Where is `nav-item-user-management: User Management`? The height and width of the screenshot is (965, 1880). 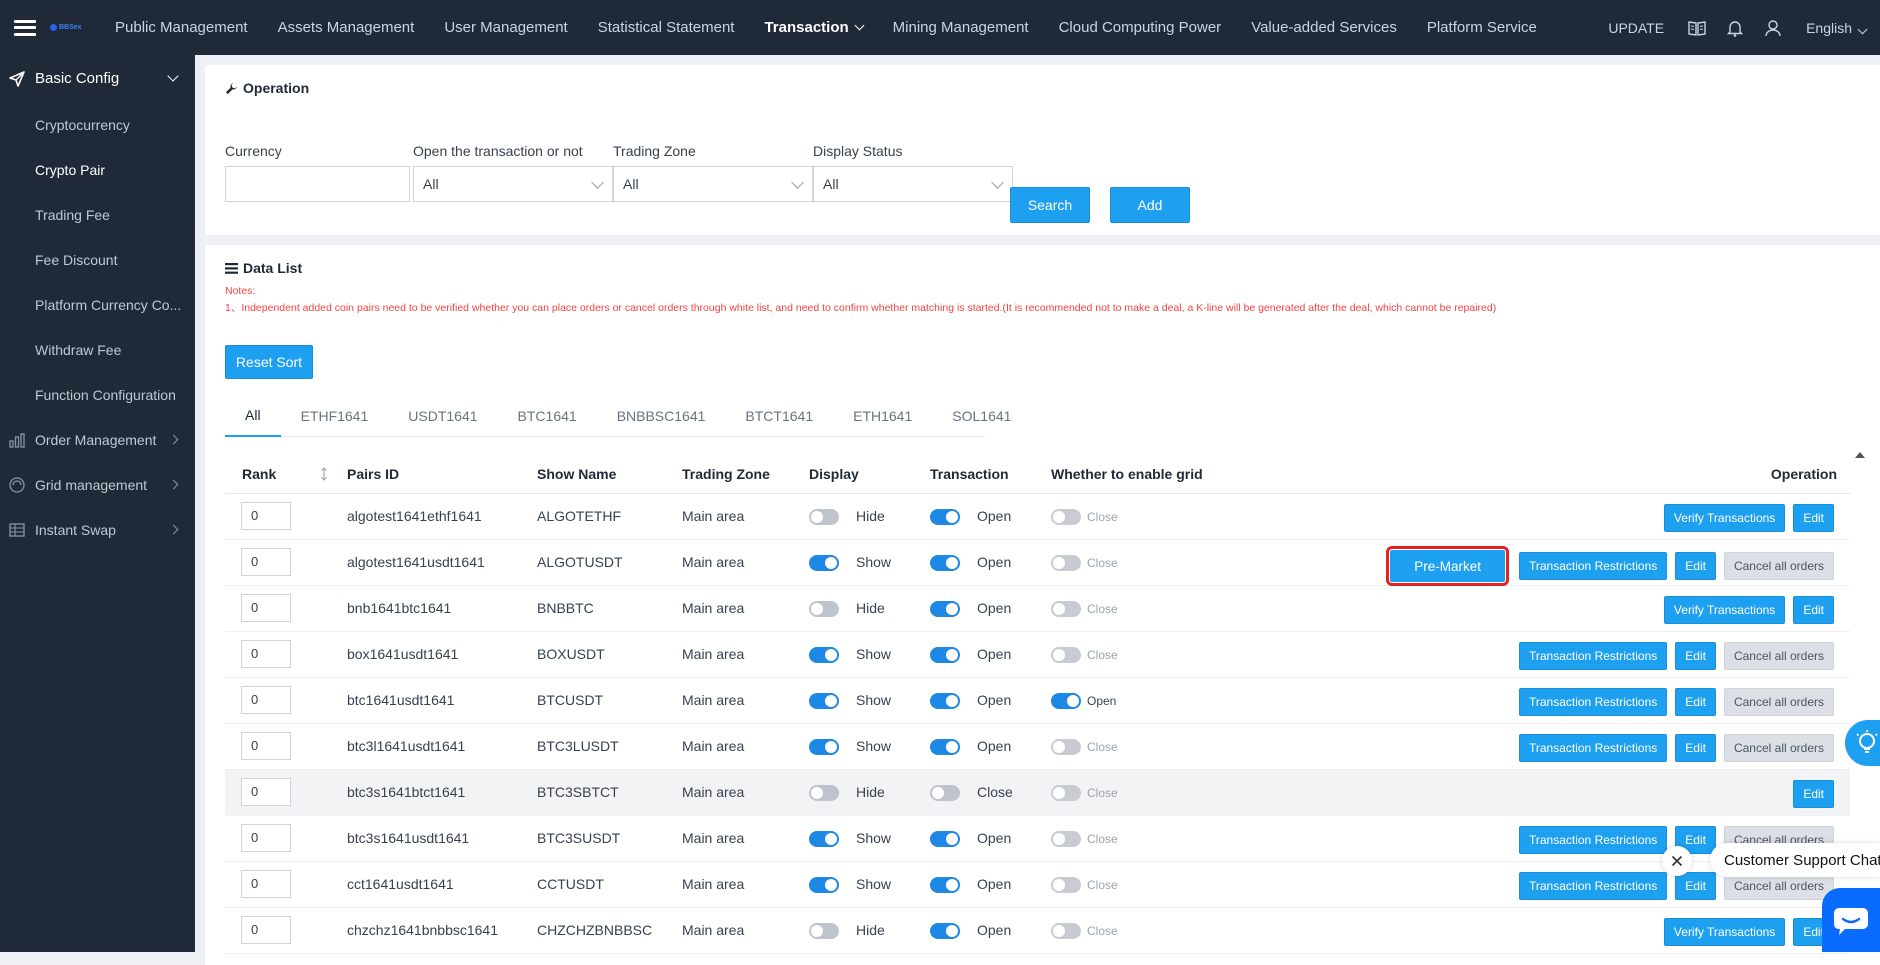
nav-item-user-management: User Management is located at coordinates (505, 27).